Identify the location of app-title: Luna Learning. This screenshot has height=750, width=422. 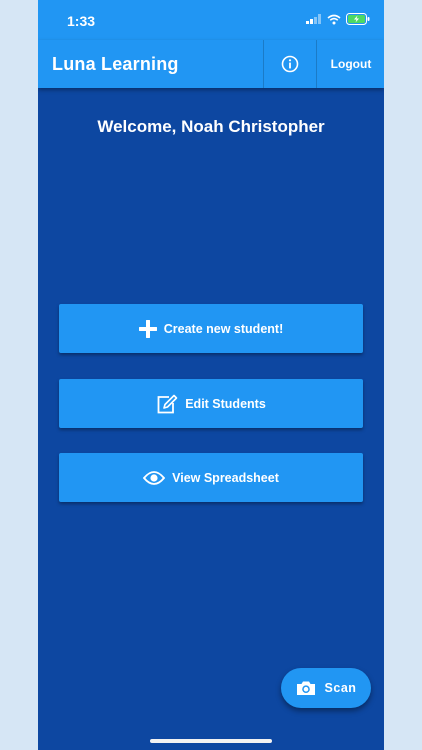
(115, 64).